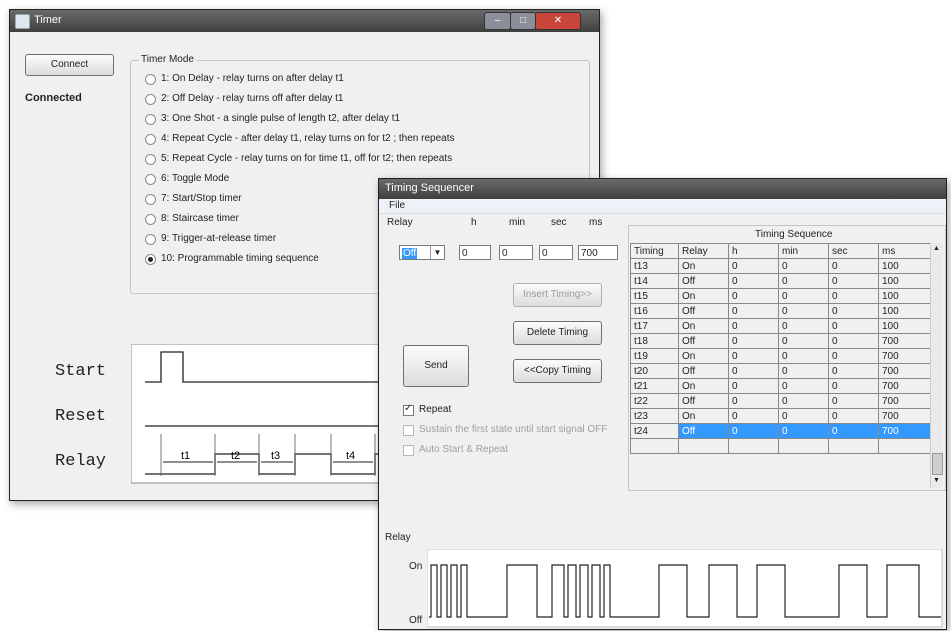  What do you see at coordinates (654, 266) in the screenshot?
I see `row-header: t13` at bounding box center [654, 266].